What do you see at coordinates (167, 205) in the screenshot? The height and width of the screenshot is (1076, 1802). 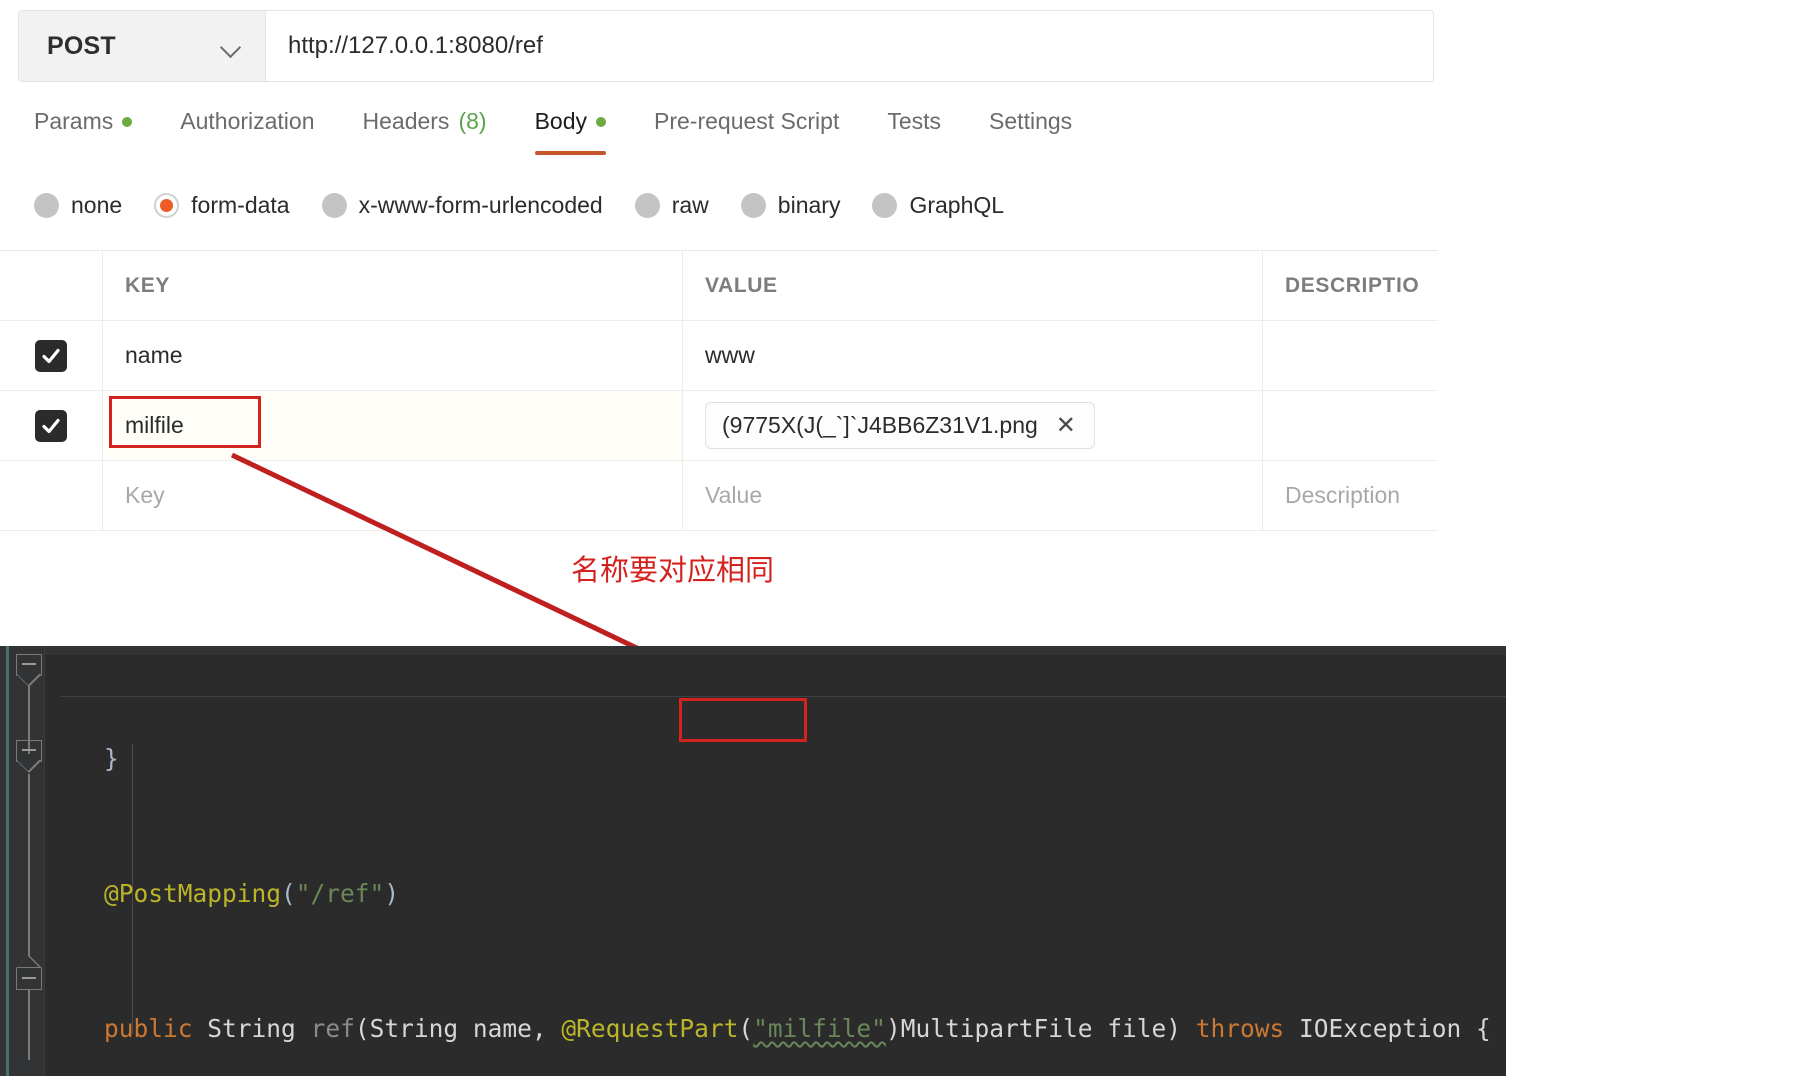 I see `radio-selected-icon` at bounding box center [167, 205].